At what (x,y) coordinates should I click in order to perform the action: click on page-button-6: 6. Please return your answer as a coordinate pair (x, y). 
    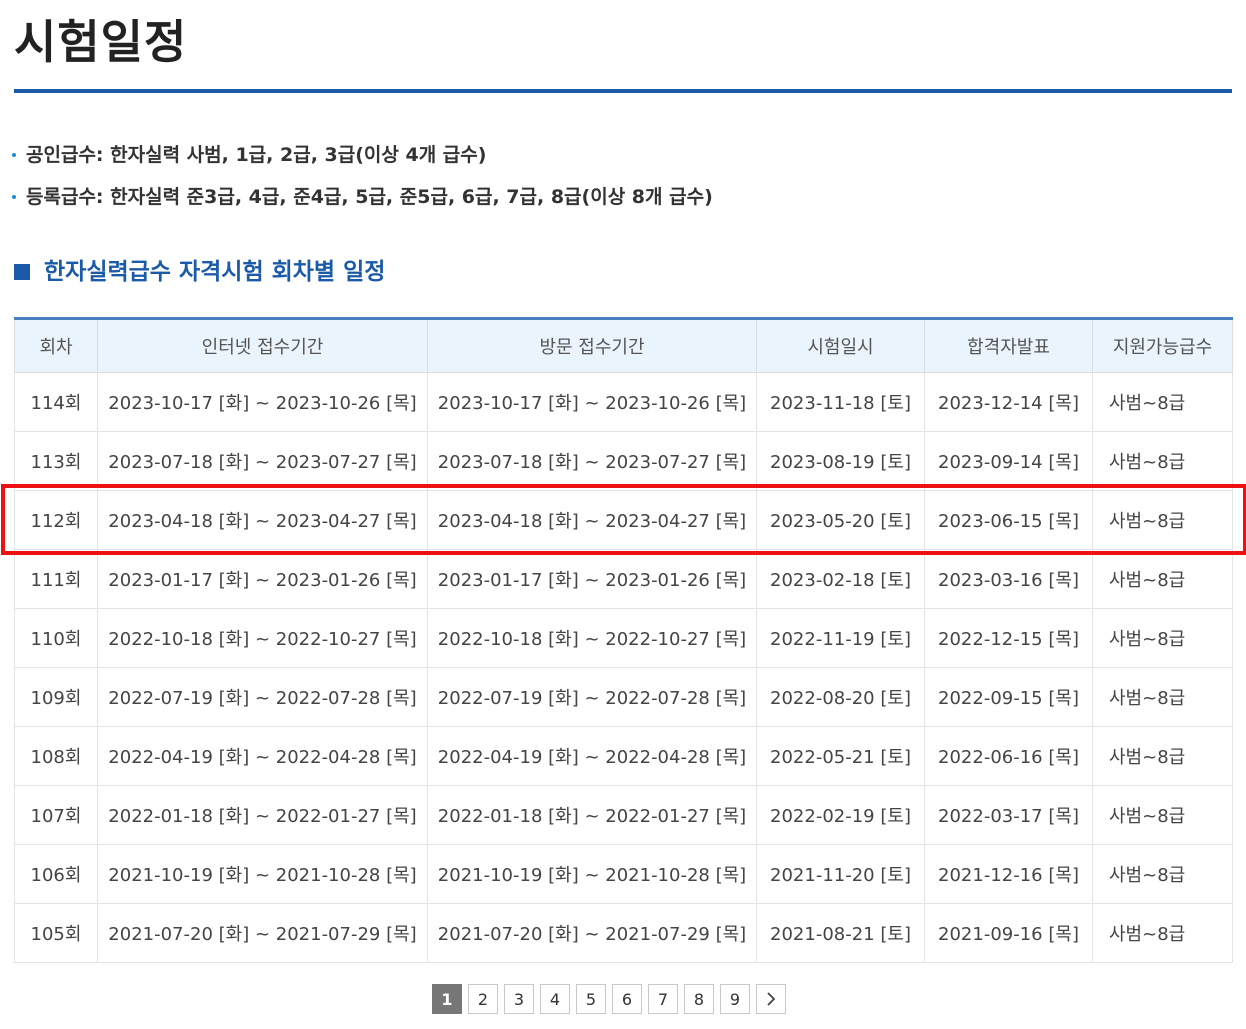
    Looking at the image, I should click on (627, 999).